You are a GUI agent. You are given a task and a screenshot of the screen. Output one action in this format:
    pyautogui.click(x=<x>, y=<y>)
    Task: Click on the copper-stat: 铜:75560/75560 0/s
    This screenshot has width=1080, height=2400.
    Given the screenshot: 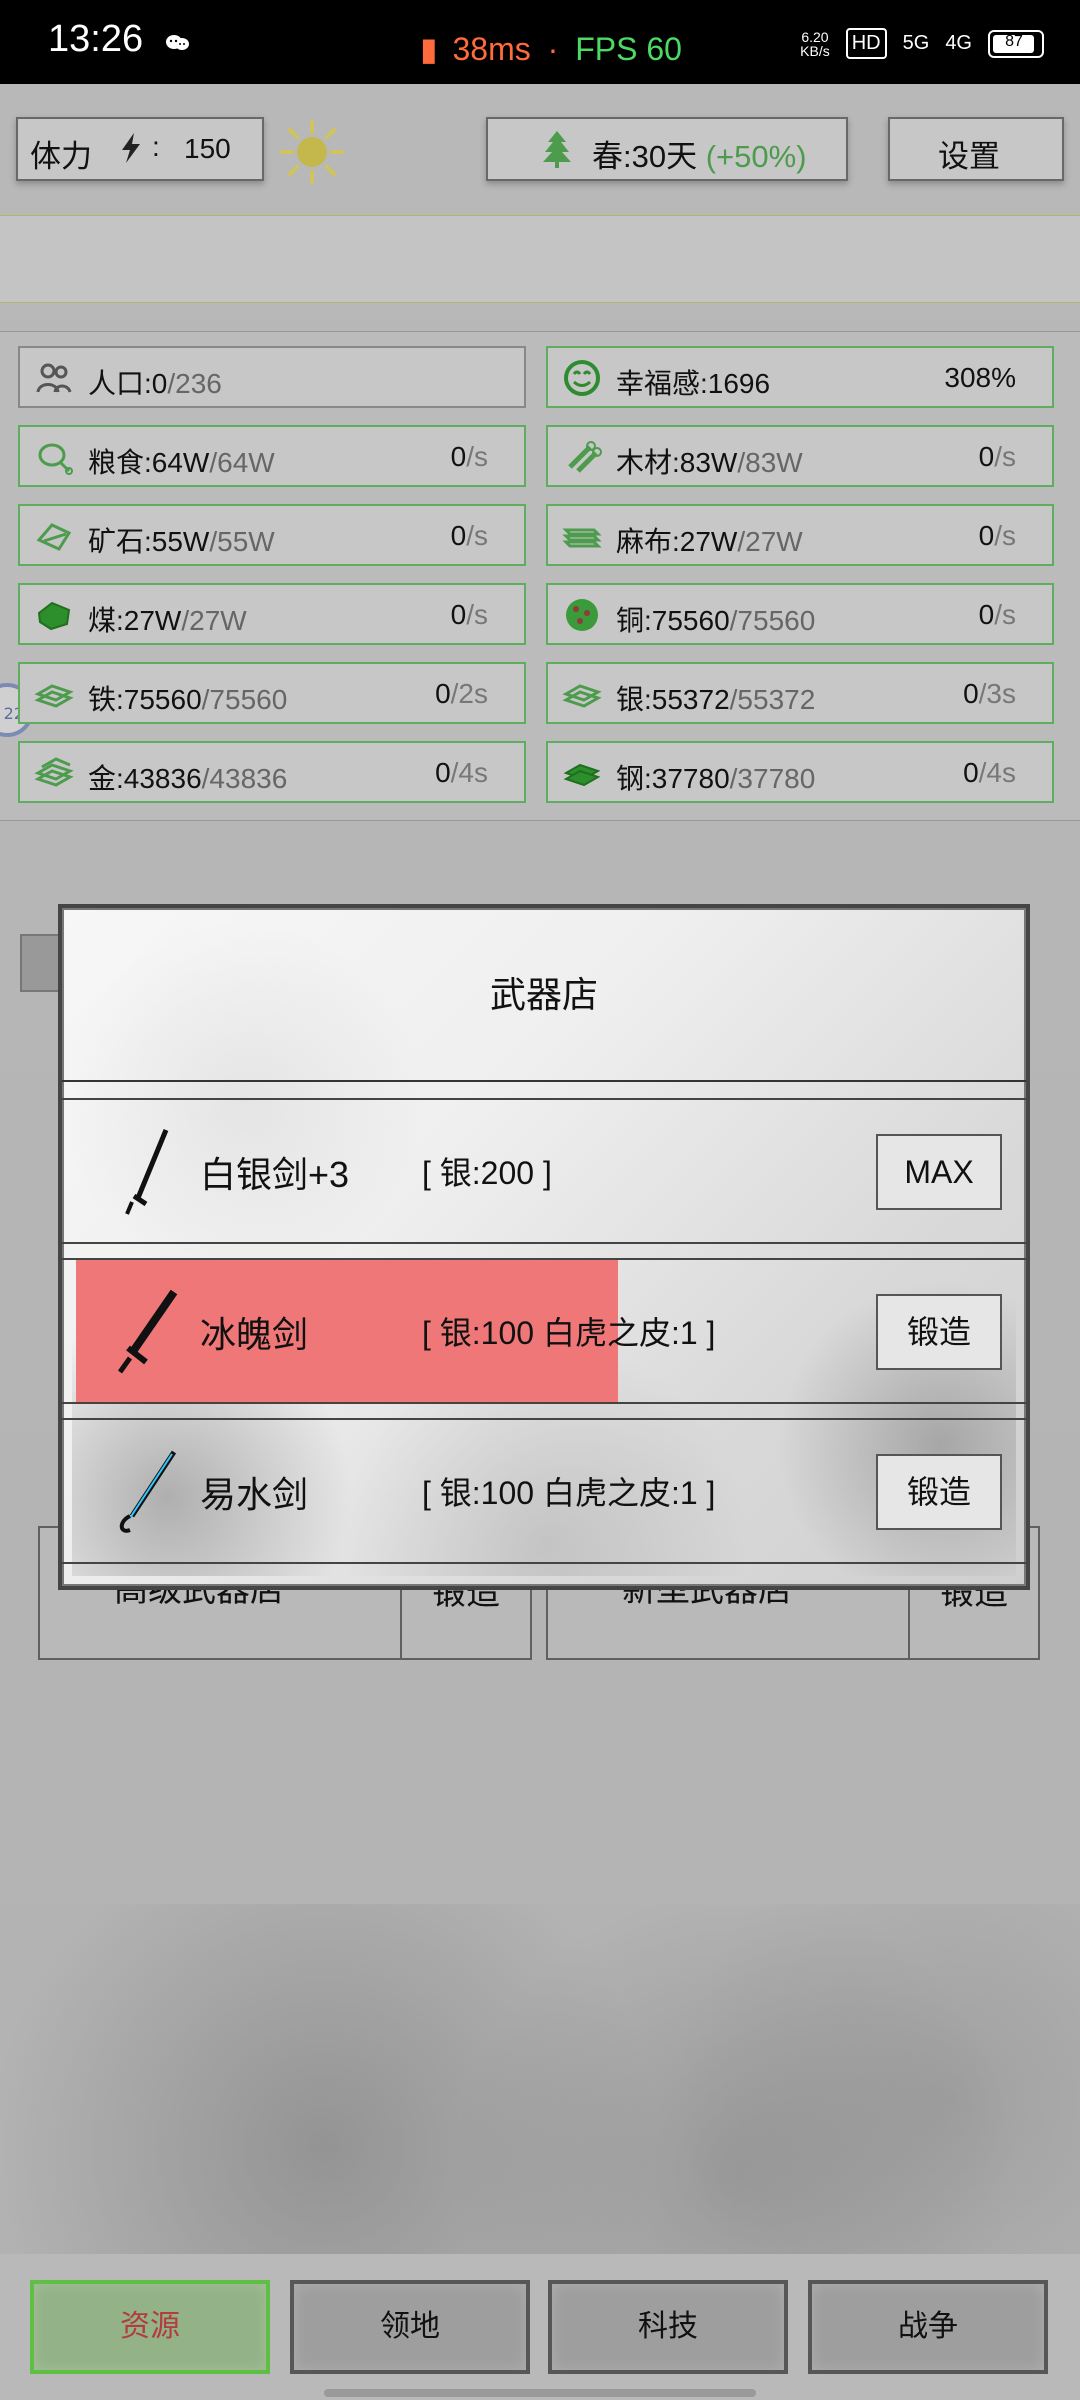 What is the action you would take?
    pyautogui.click(x=800, y=614)
    